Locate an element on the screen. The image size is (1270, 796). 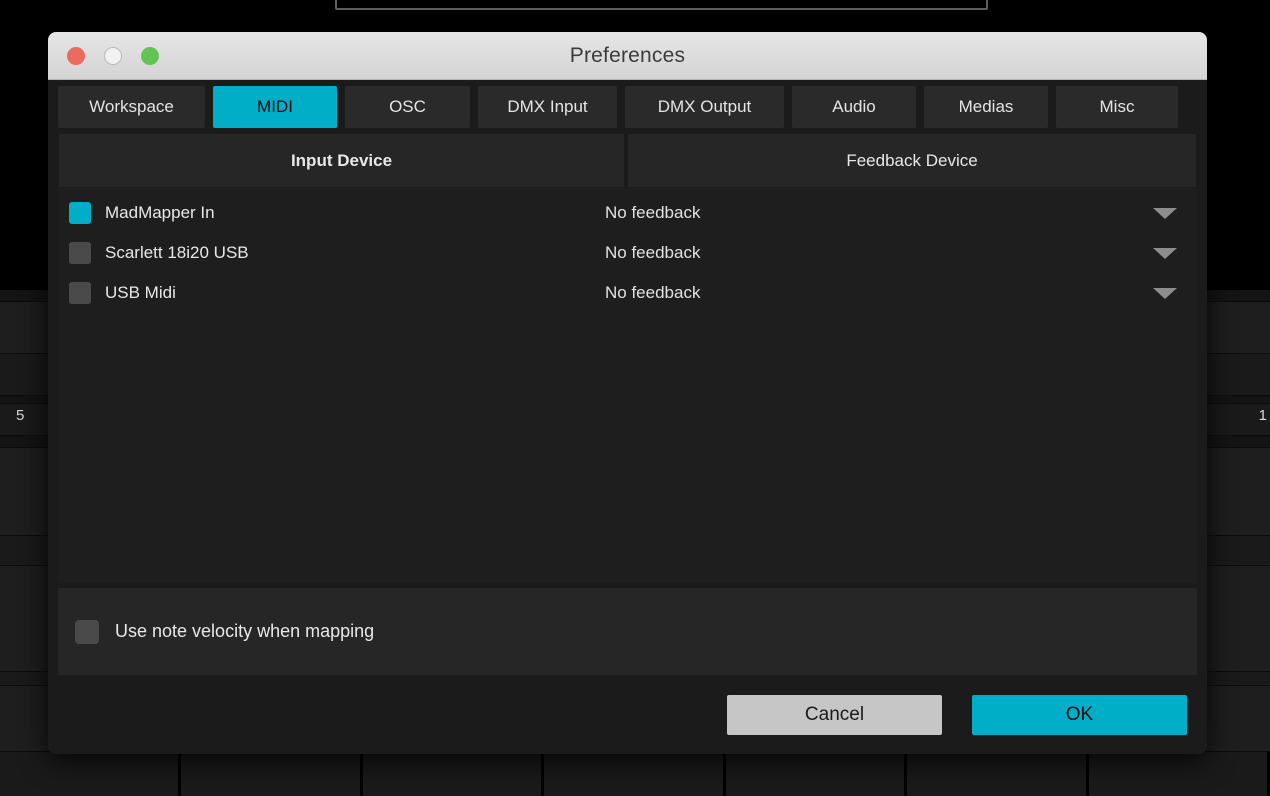
dialog-titlebar: Preferences is located at coordinates (627, 56).